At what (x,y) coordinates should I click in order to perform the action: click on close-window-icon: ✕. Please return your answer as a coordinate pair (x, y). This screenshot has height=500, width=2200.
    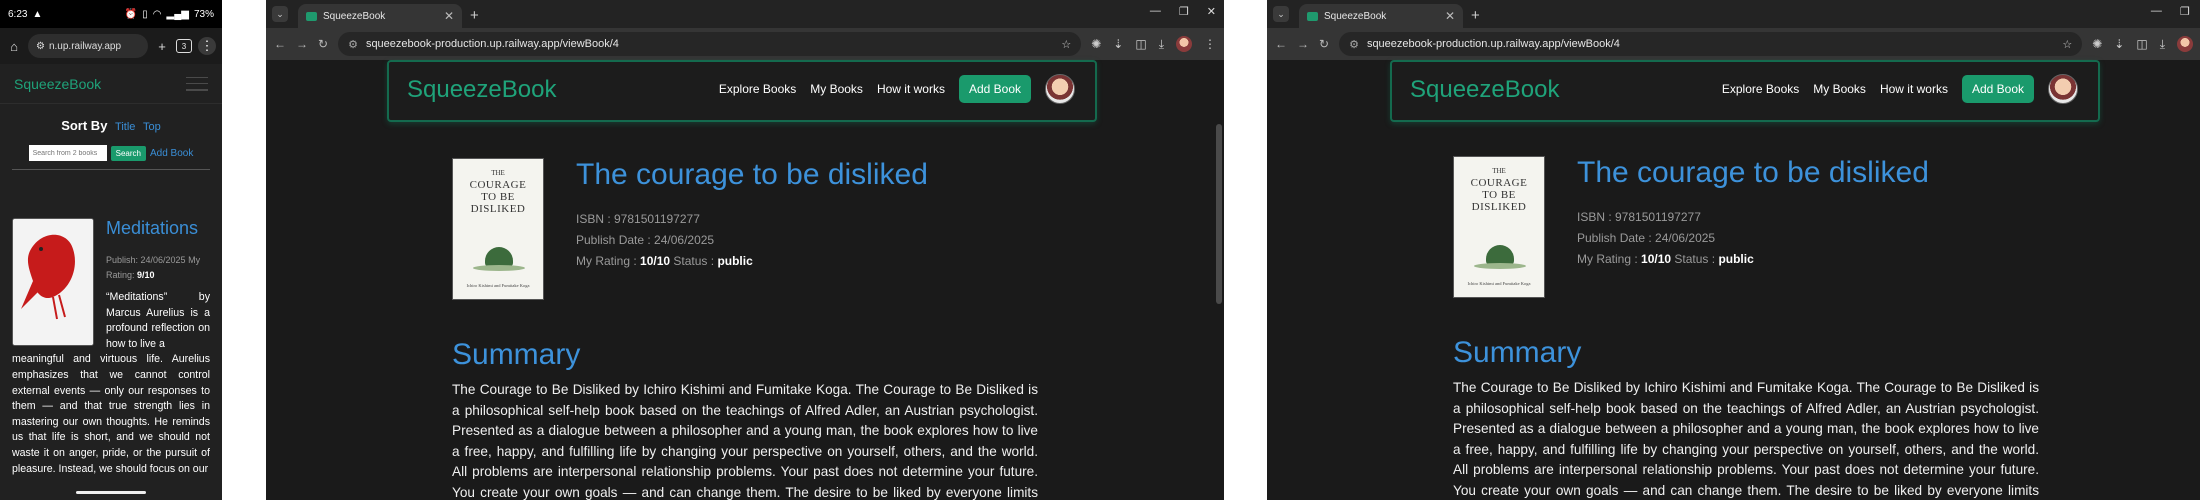
    Looking at the image, I should click on (1211, 11).